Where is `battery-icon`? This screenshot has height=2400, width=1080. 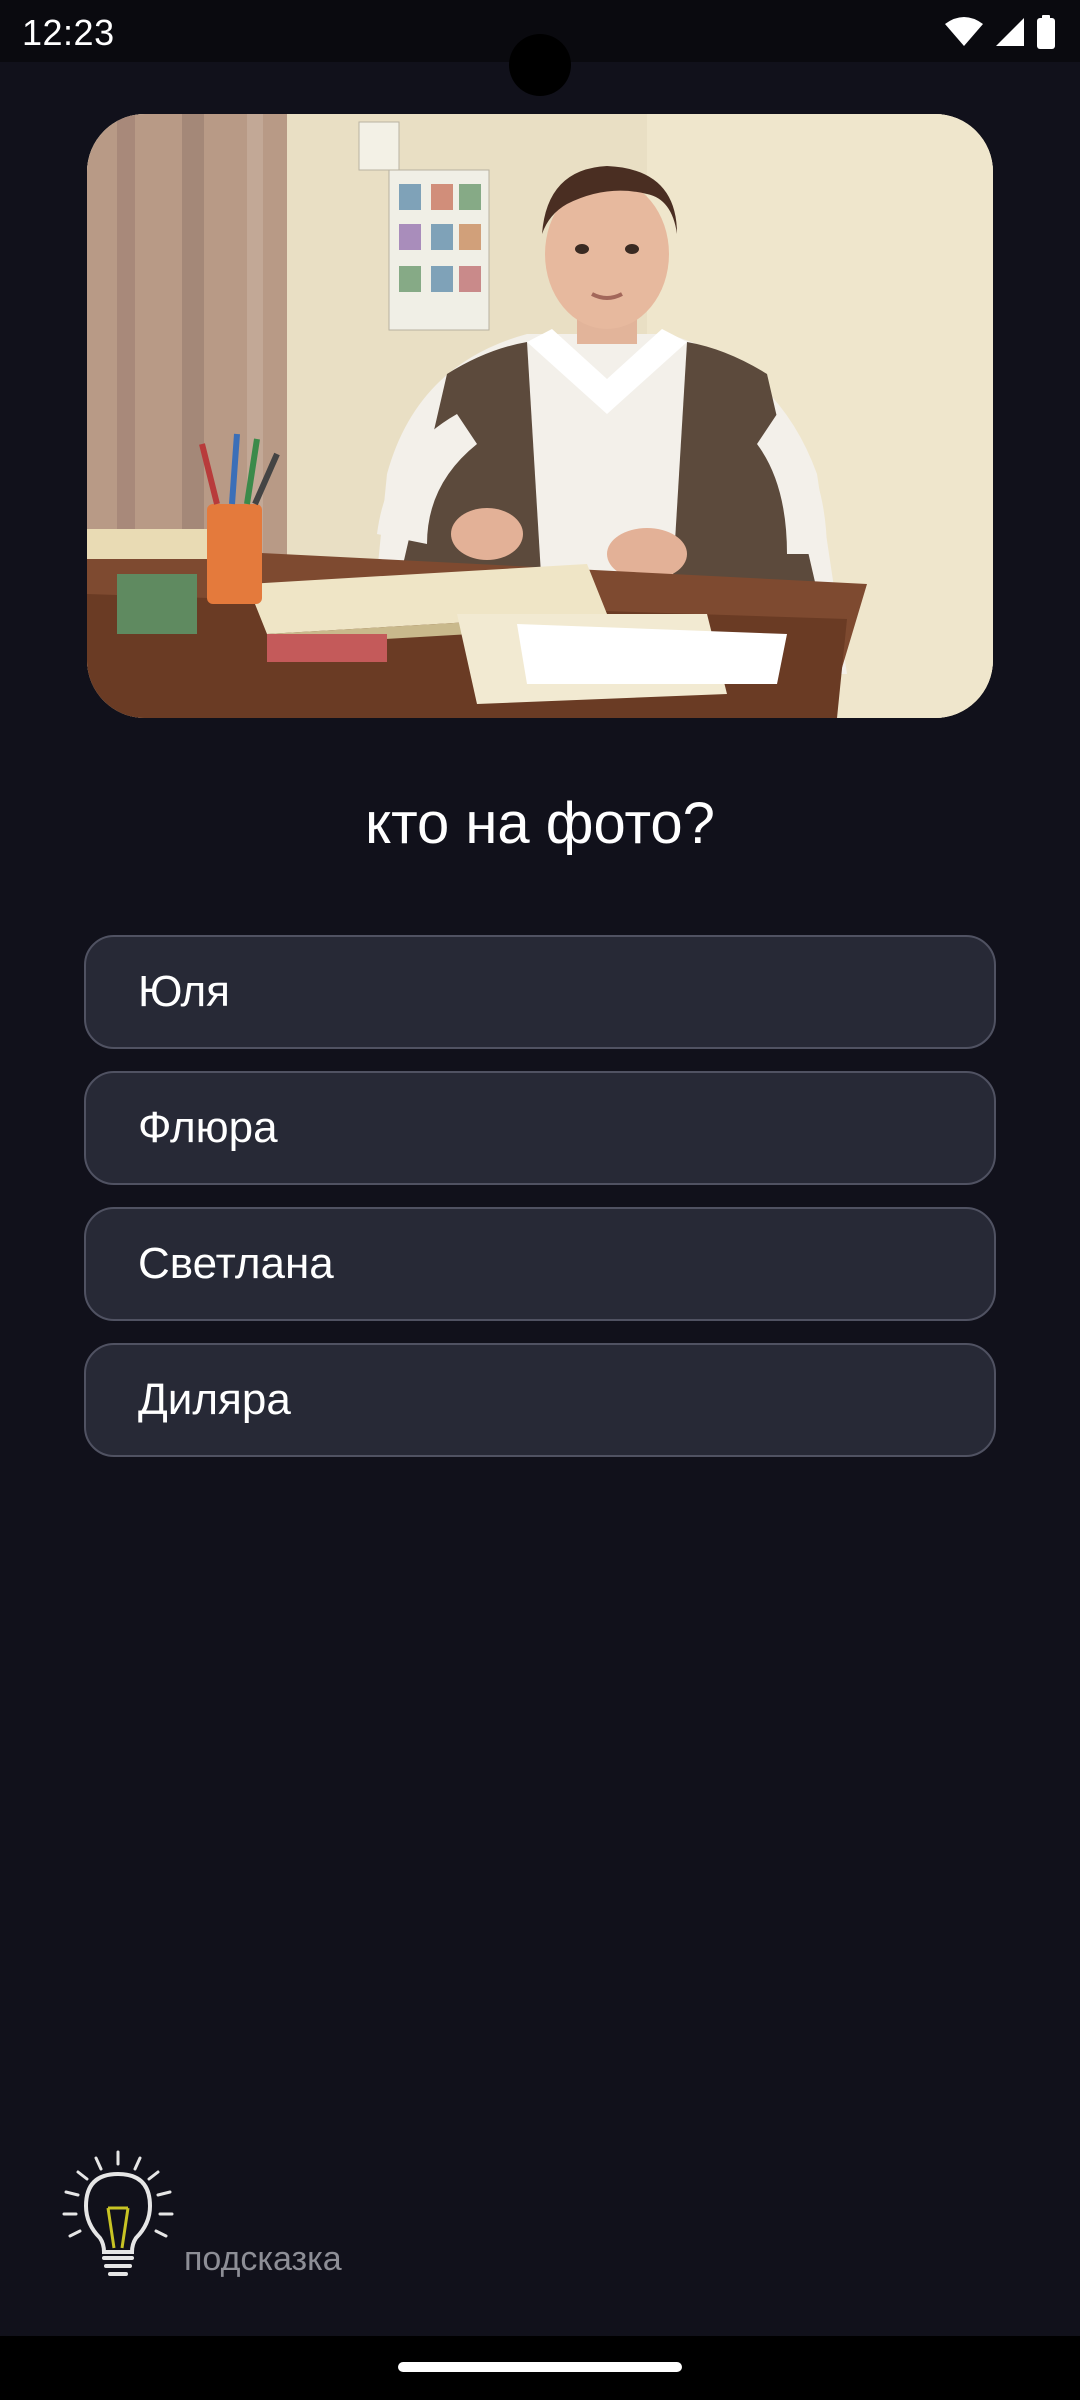
battery-icon is located at coordinates (1046, 32).